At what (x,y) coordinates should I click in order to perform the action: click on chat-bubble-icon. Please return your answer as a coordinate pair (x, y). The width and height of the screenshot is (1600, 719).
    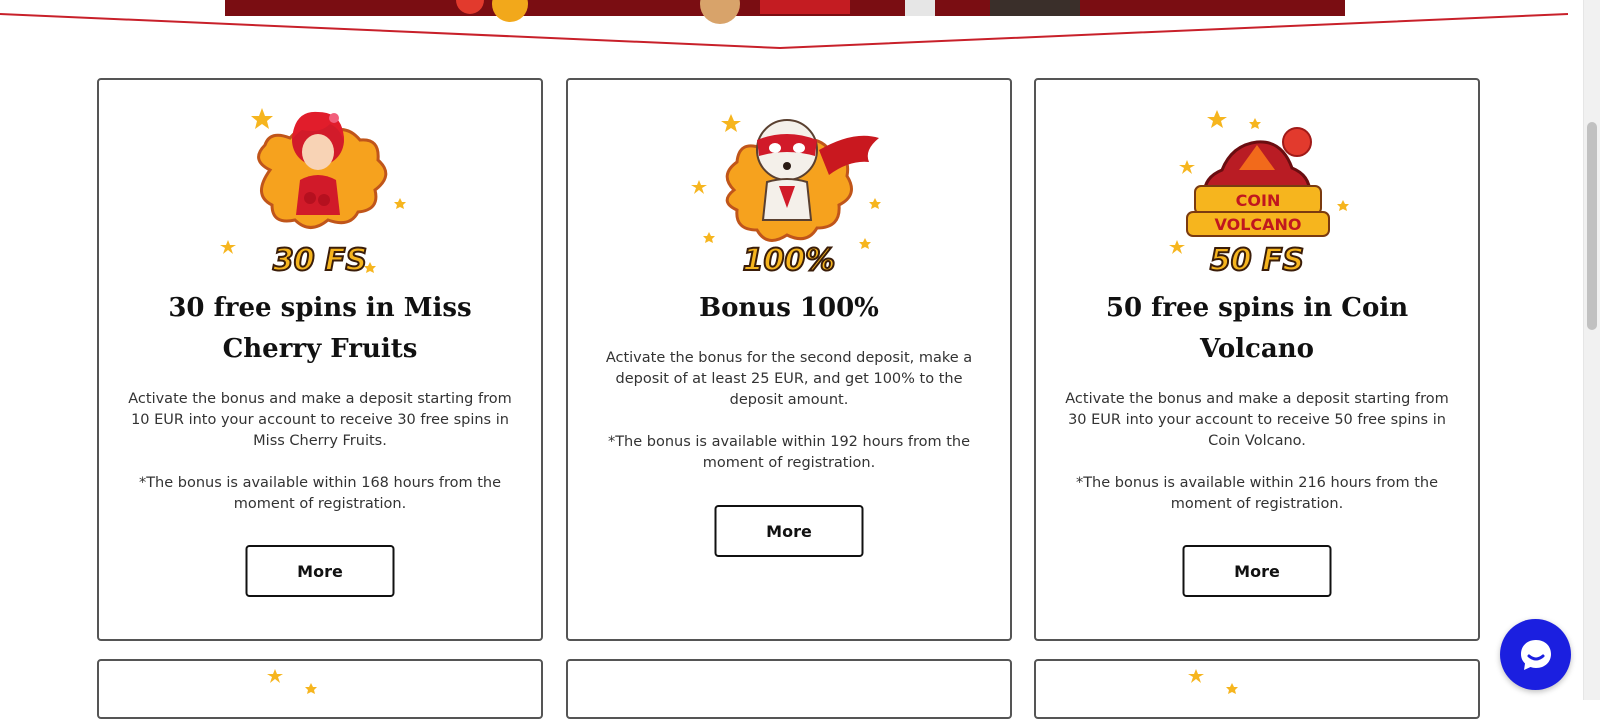
    Looking at the image, I should click on (1535, 654).